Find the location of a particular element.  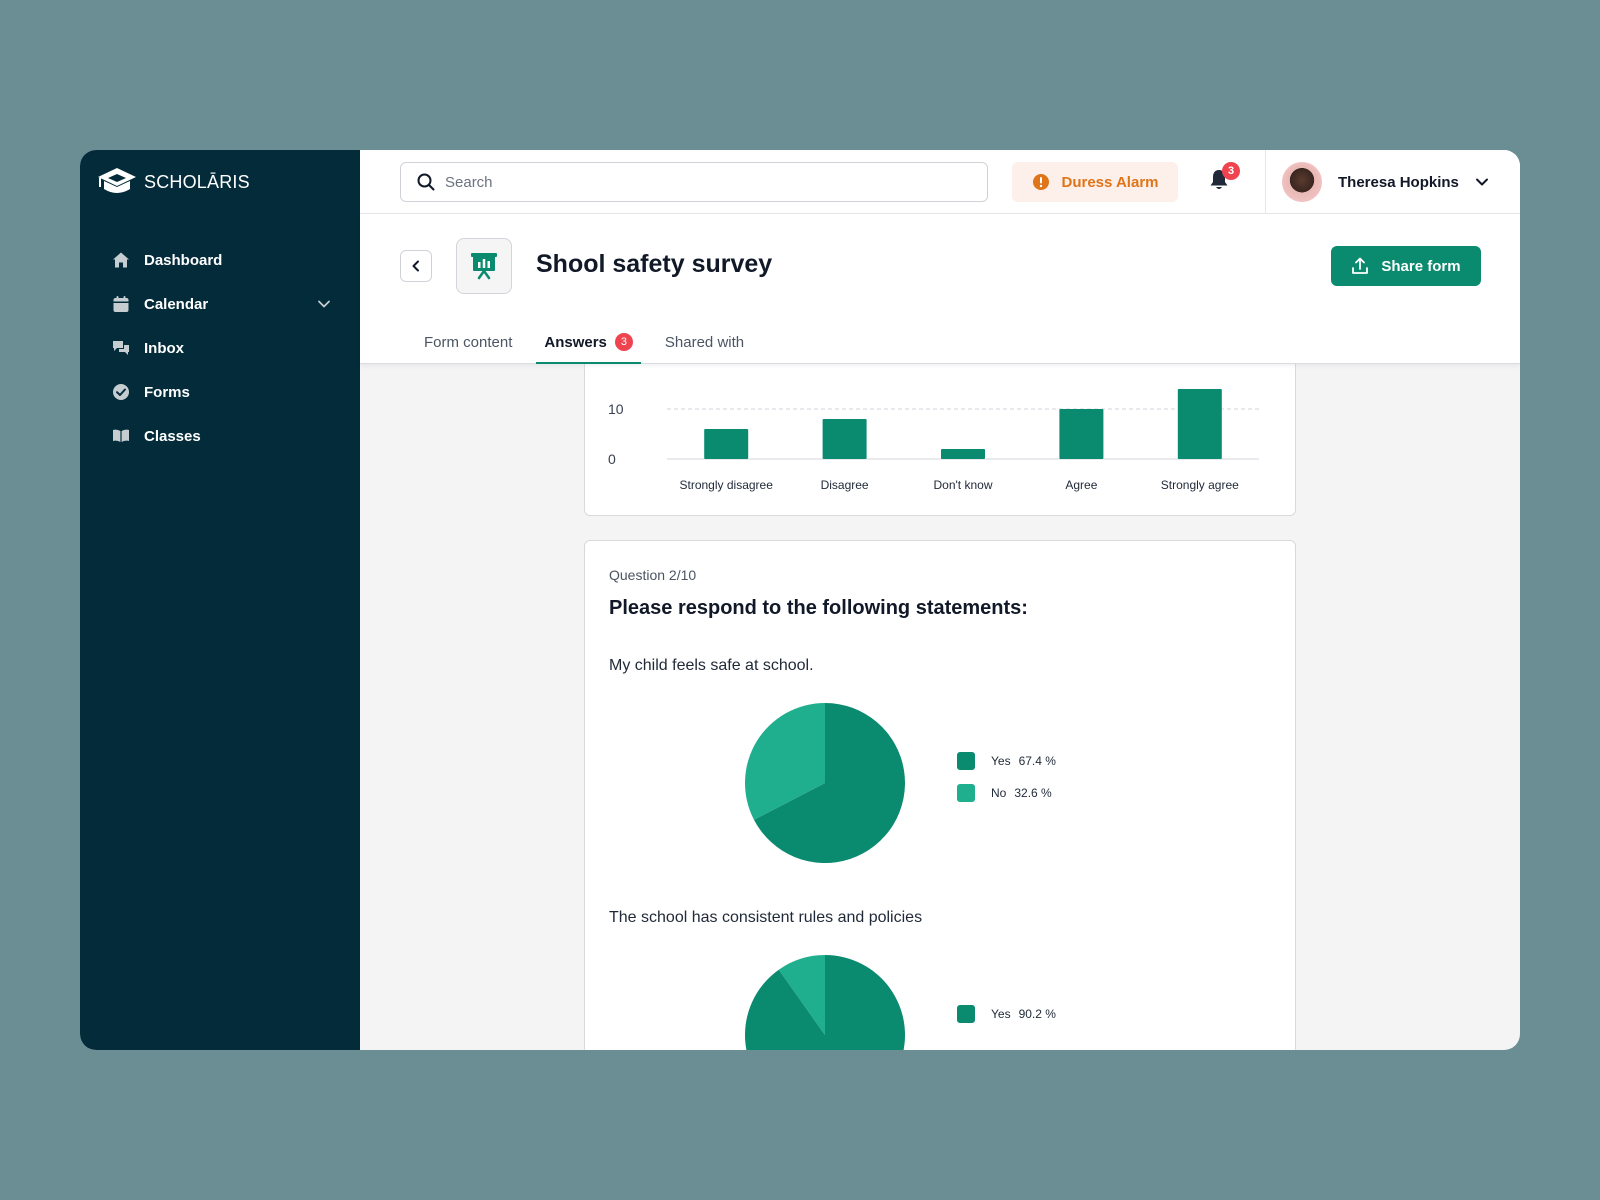

sidebar-nav: Dashboard Calendar Inbox Forms Classes is located at coordinates (222, 348).